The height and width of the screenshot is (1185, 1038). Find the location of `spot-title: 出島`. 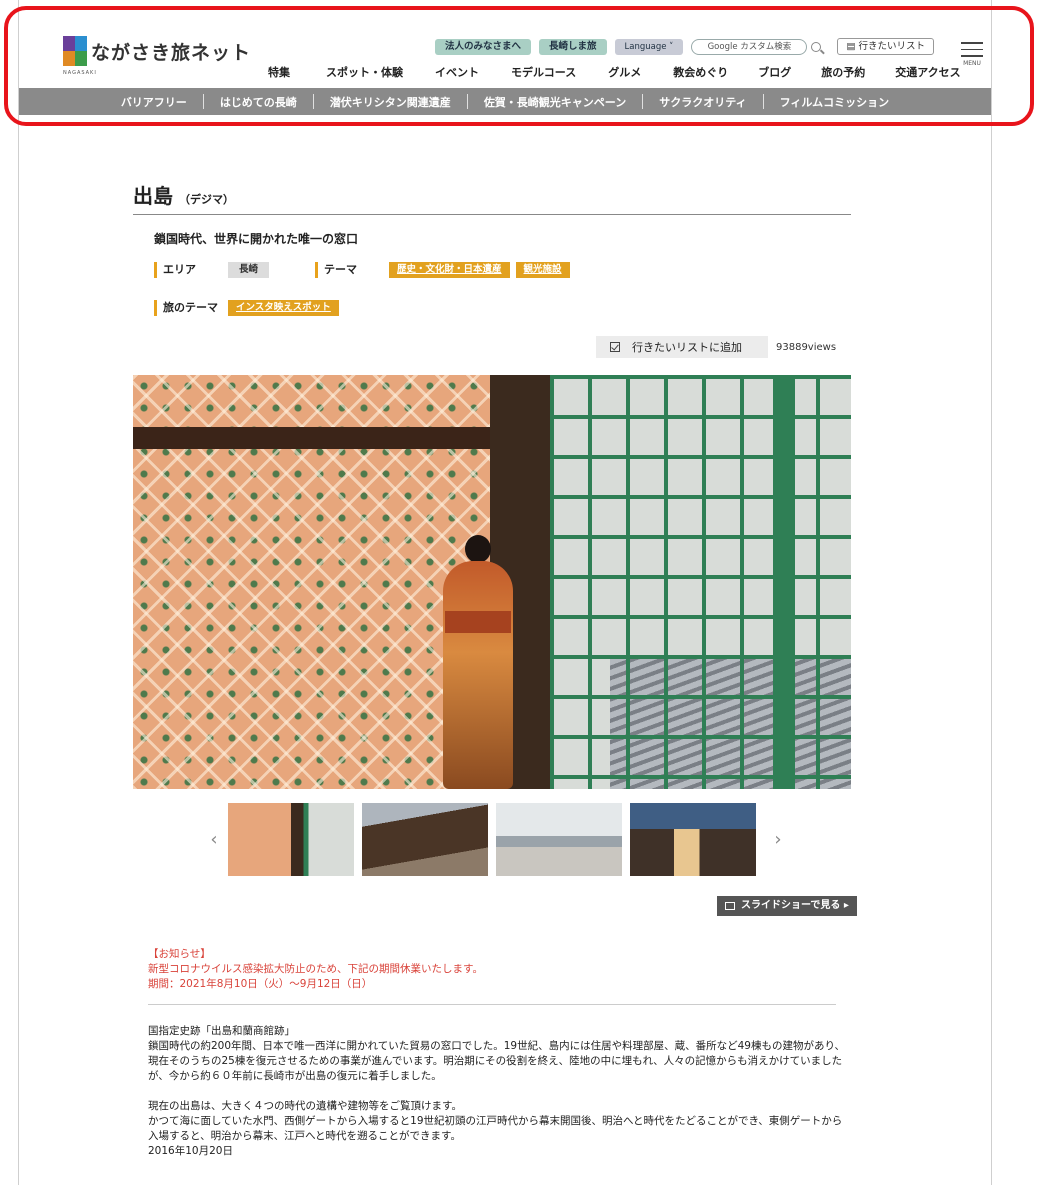

spot-title: 出島 is located at coordinates (153, 196).